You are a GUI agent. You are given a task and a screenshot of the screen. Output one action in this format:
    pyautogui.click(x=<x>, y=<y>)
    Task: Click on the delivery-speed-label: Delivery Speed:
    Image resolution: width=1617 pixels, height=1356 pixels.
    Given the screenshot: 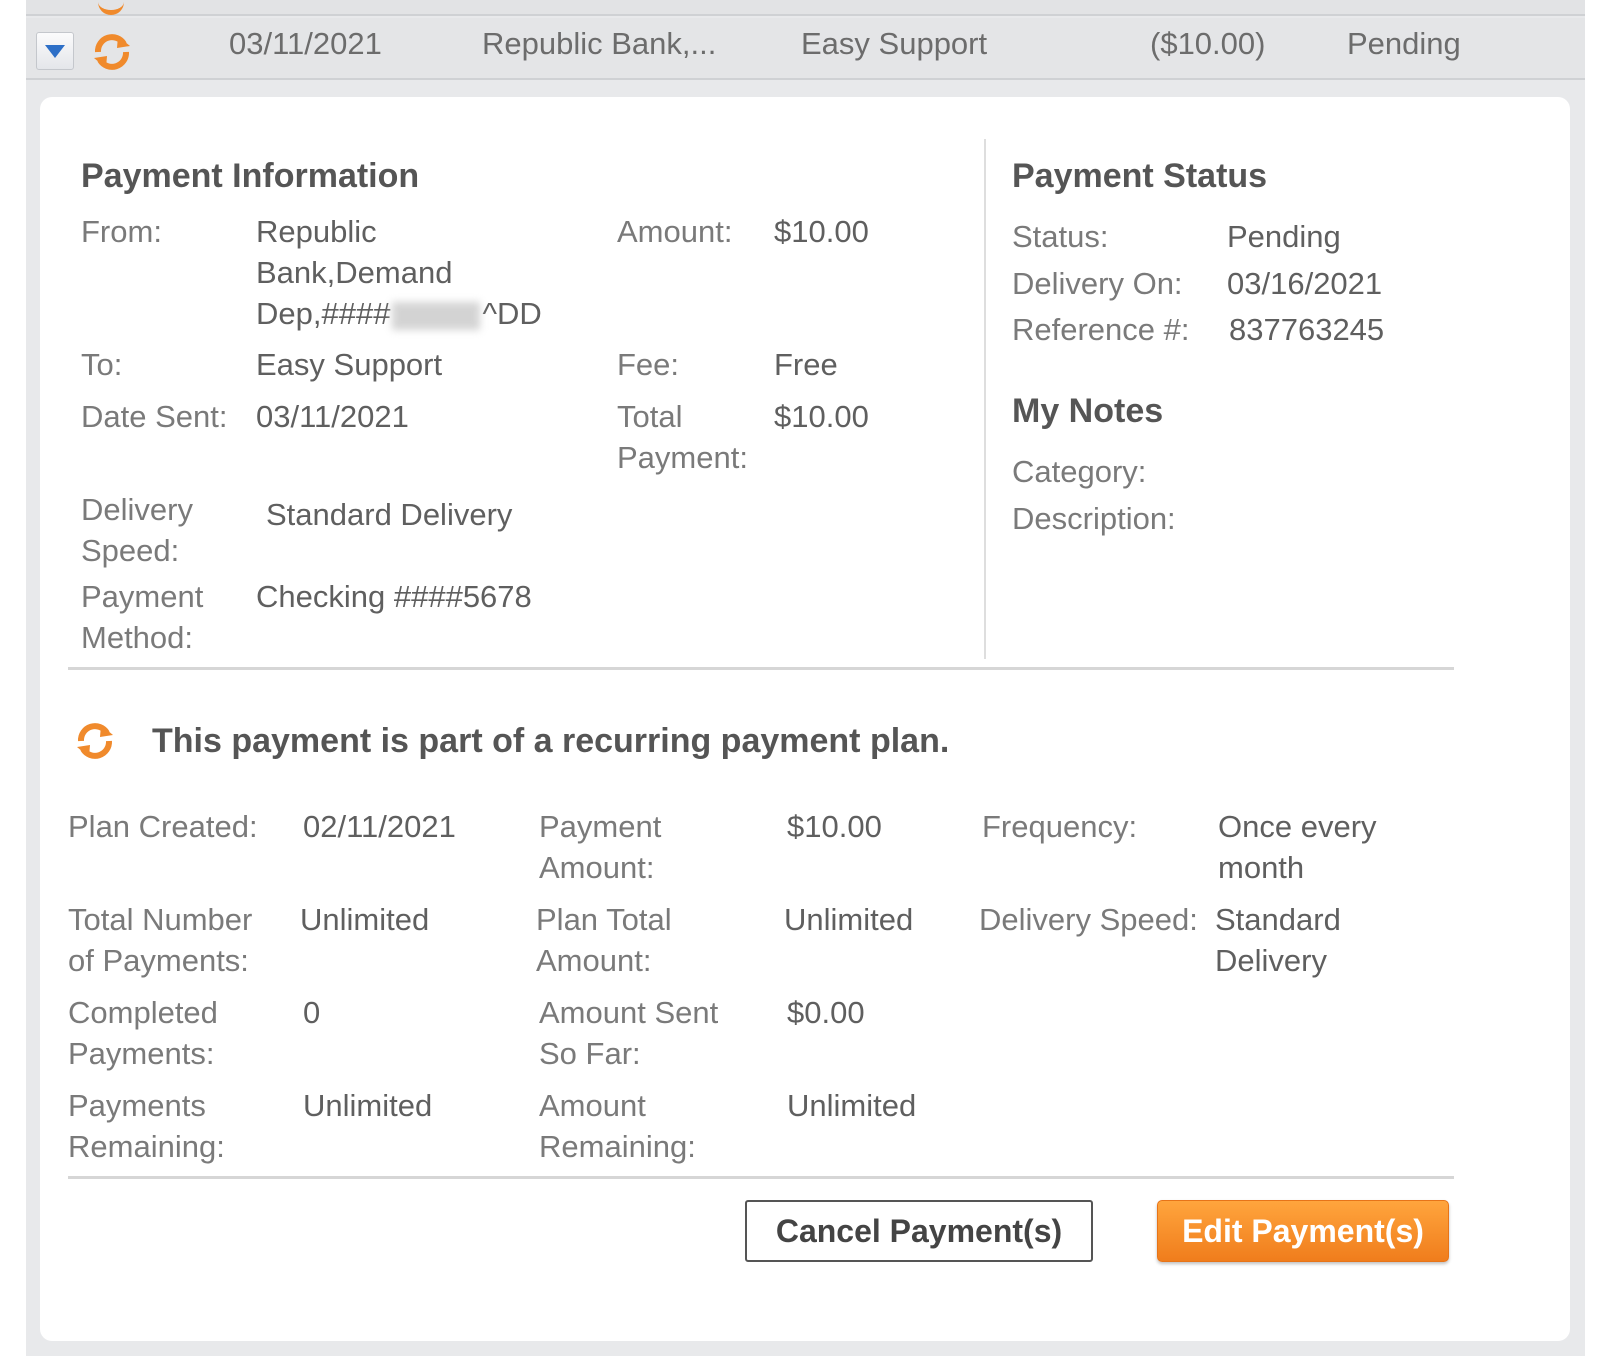 What is the action you would take?
    pyautogui.click(x=137, y=530)
    